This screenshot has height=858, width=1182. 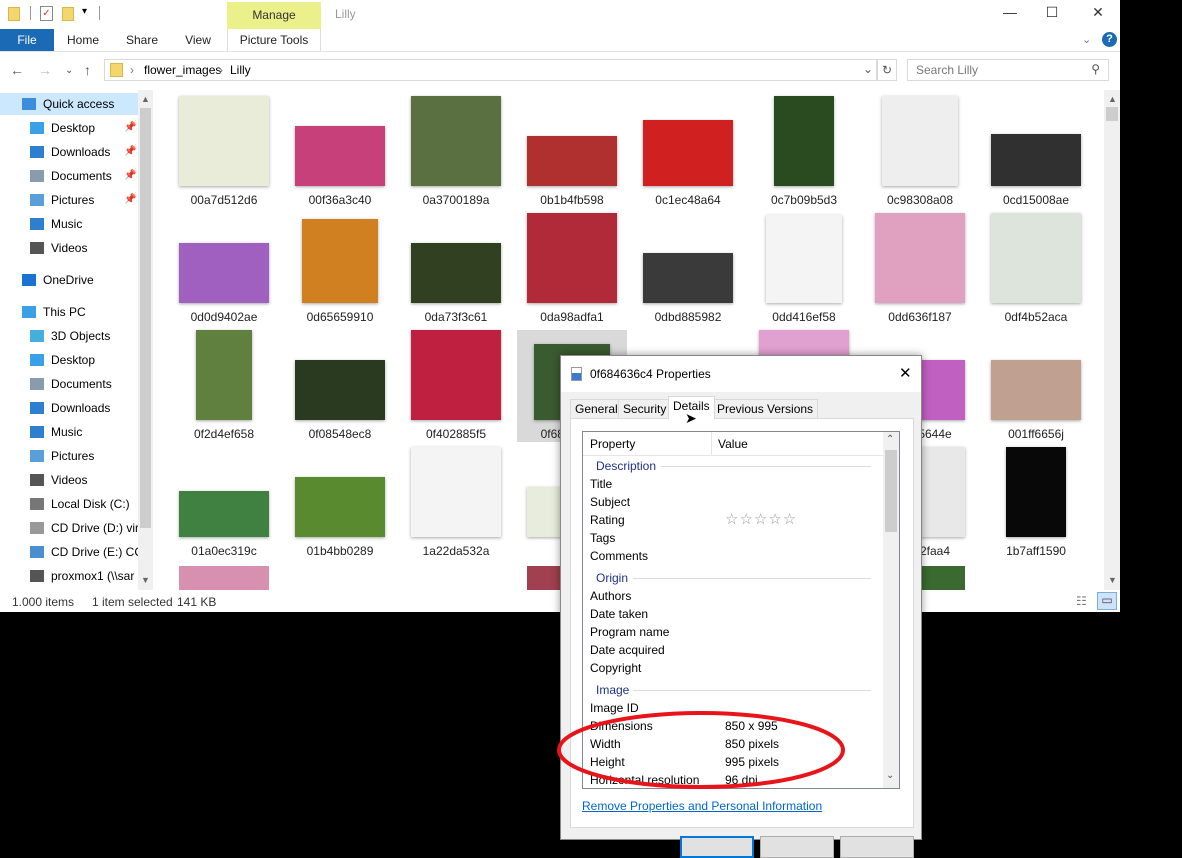 What do you see at coordinates (274, 15) in the screenshot?
I see `manage-context-tab: Manage` at bounding box center [274, 15].